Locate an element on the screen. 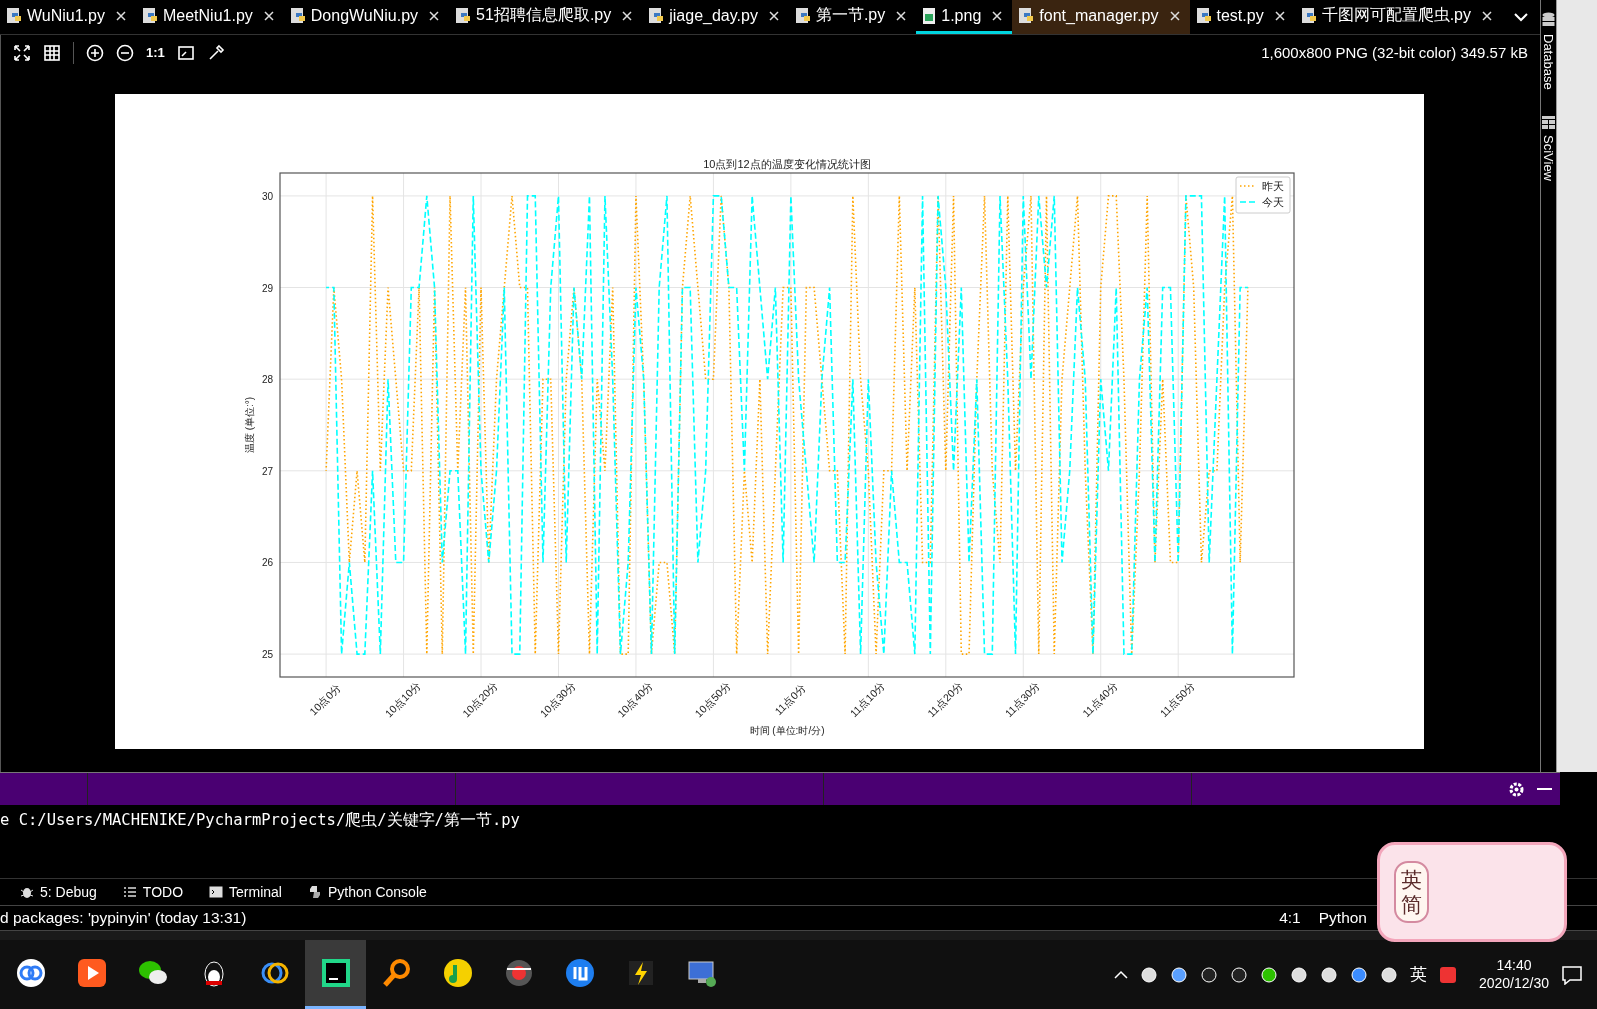  y-axis-label: 温度 (单位:°) is located at coordinates (249, 425).